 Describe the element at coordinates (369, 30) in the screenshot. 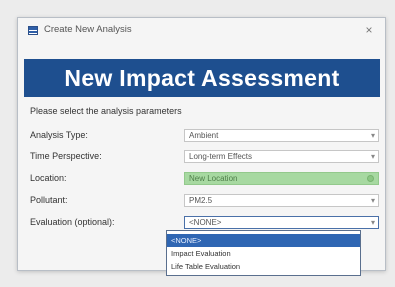

I see `close-button: ×` at that location.